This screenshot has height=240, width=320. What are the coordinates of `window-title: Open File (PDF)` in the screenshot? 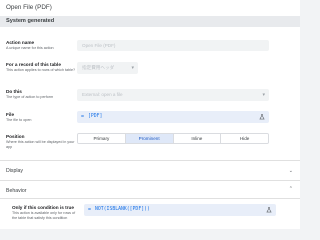 It's located at (29, 7).